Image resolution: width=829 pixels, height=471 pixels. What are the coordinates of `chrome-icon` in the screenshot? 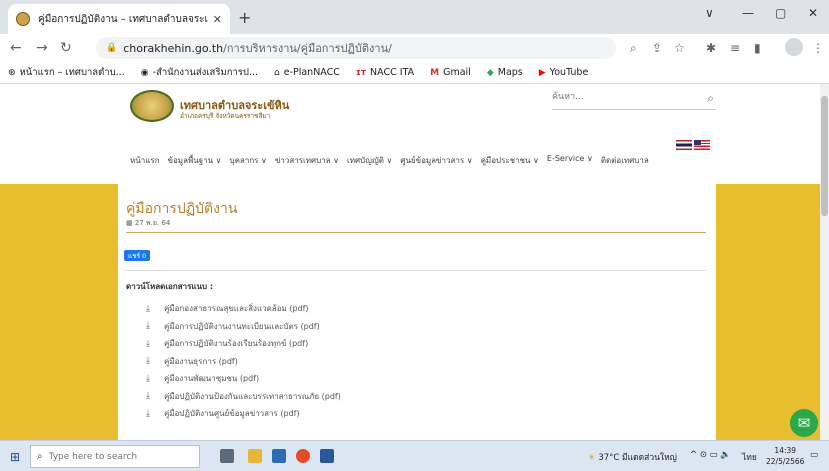 It's located at (303, 456).